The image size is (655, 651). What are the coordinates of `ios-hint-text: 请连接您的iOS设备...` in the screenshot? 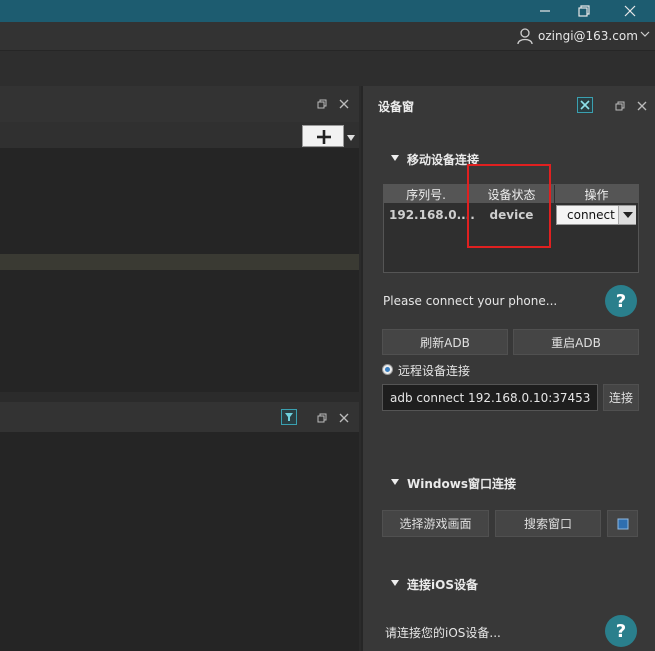 It's located at (443, 633).